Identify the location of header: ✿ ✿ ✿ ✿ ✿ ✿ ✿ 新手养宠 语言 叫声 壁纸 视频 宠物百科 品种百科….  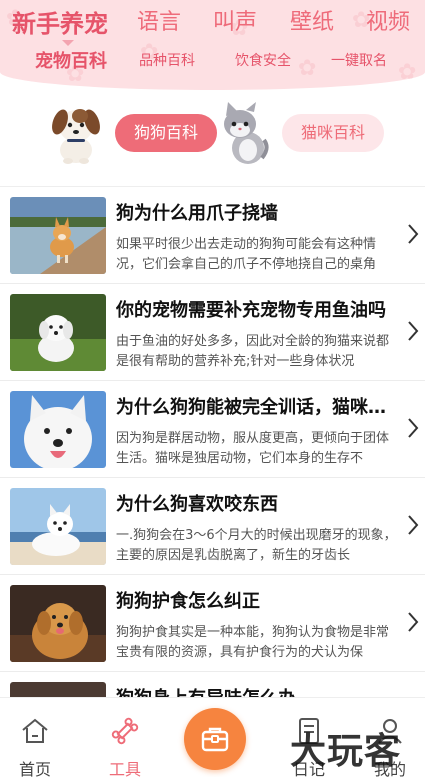
(212, 45).